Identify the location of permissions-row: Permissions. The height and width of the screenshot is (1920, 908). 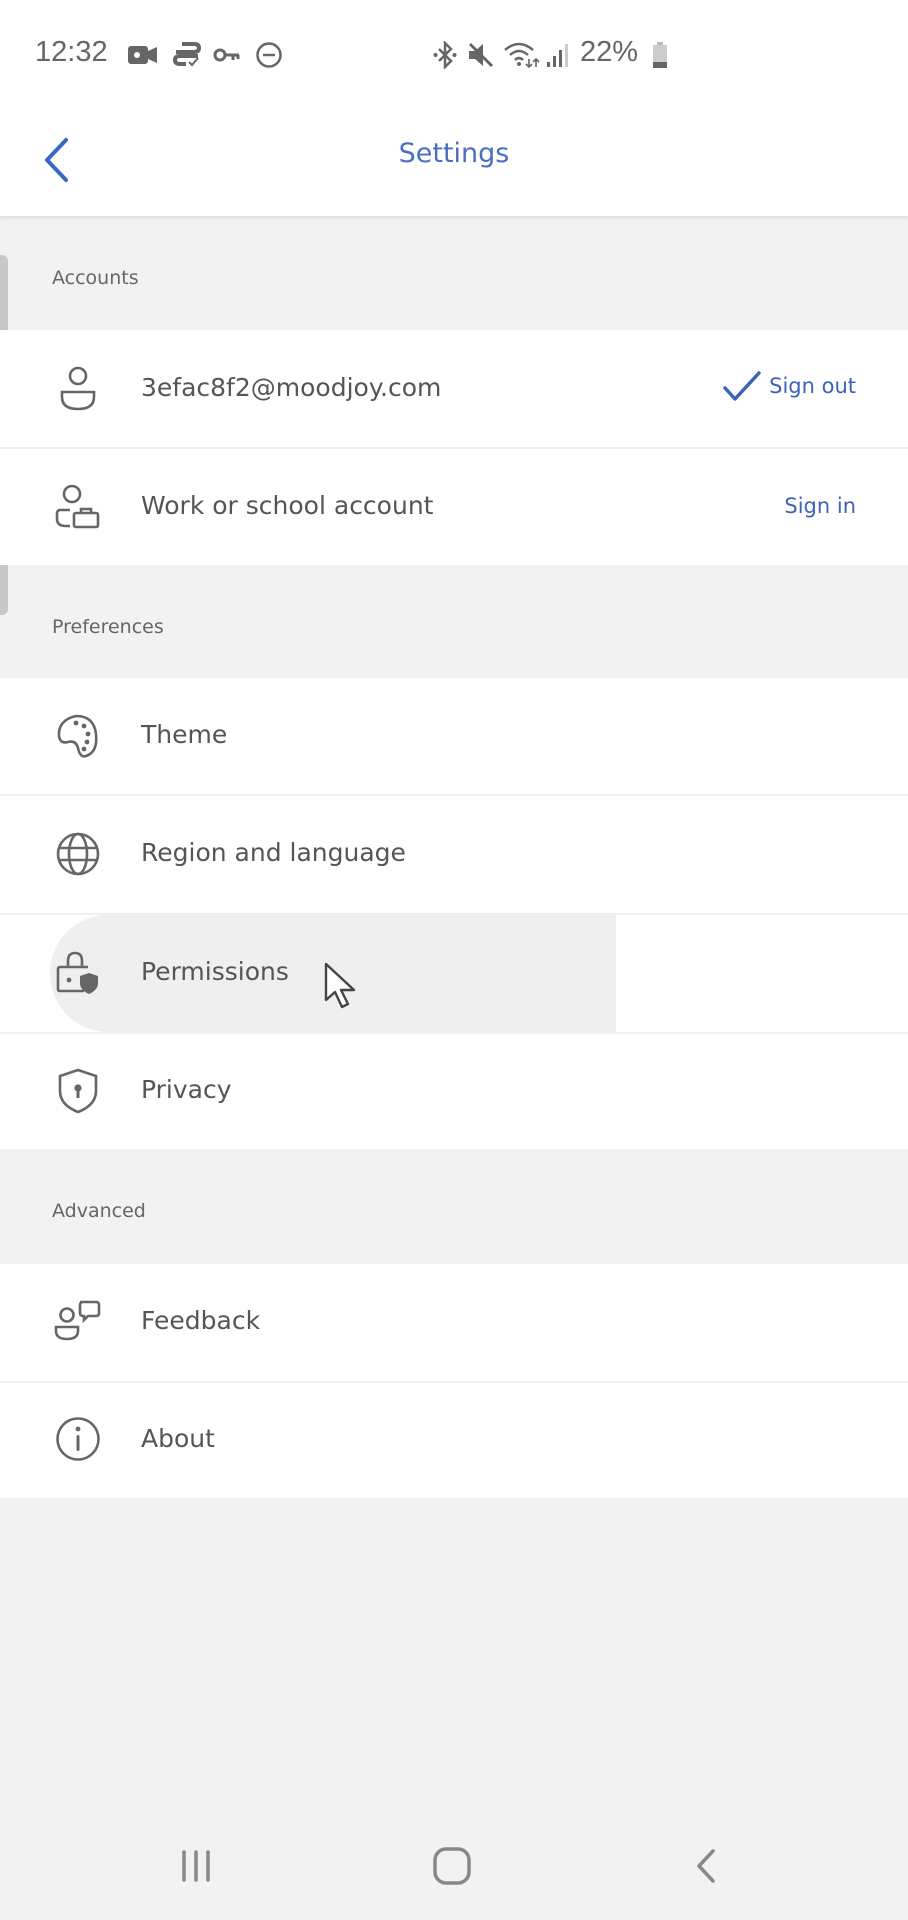
(454, 973).